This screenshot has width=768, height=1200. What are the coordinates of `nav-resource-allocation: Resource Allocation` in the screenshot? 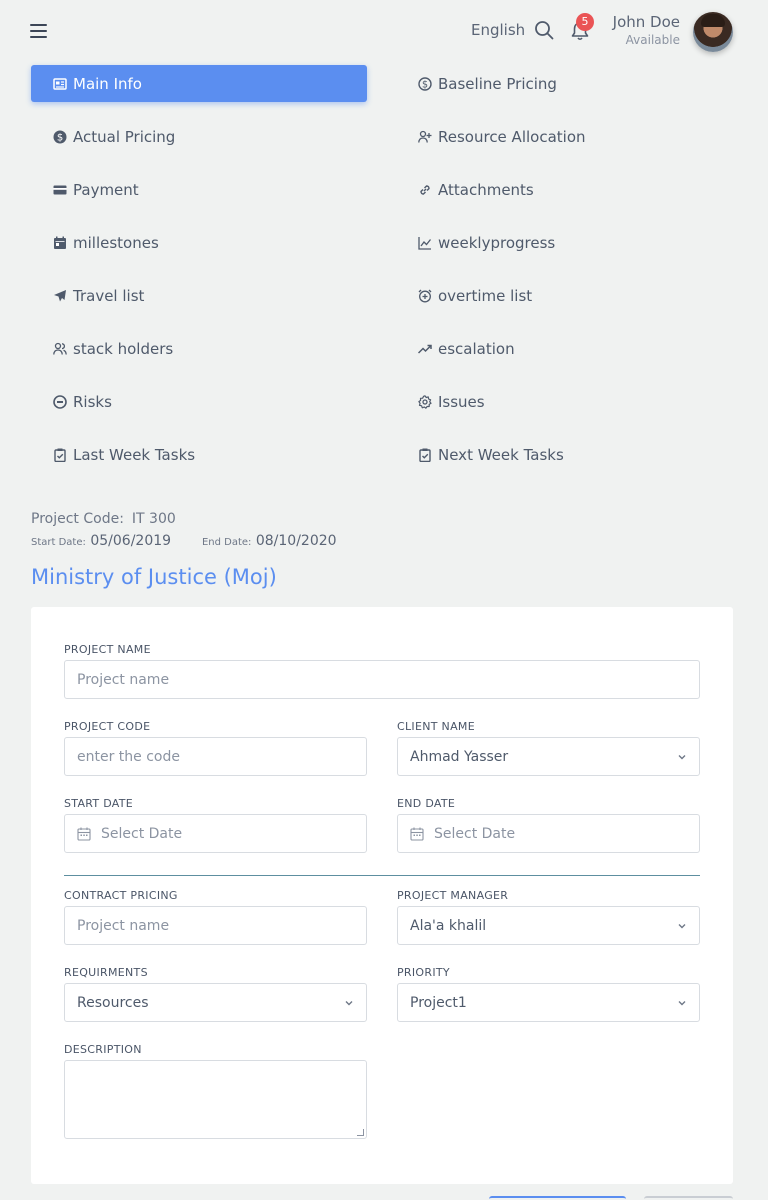 It's located at (565, 136).